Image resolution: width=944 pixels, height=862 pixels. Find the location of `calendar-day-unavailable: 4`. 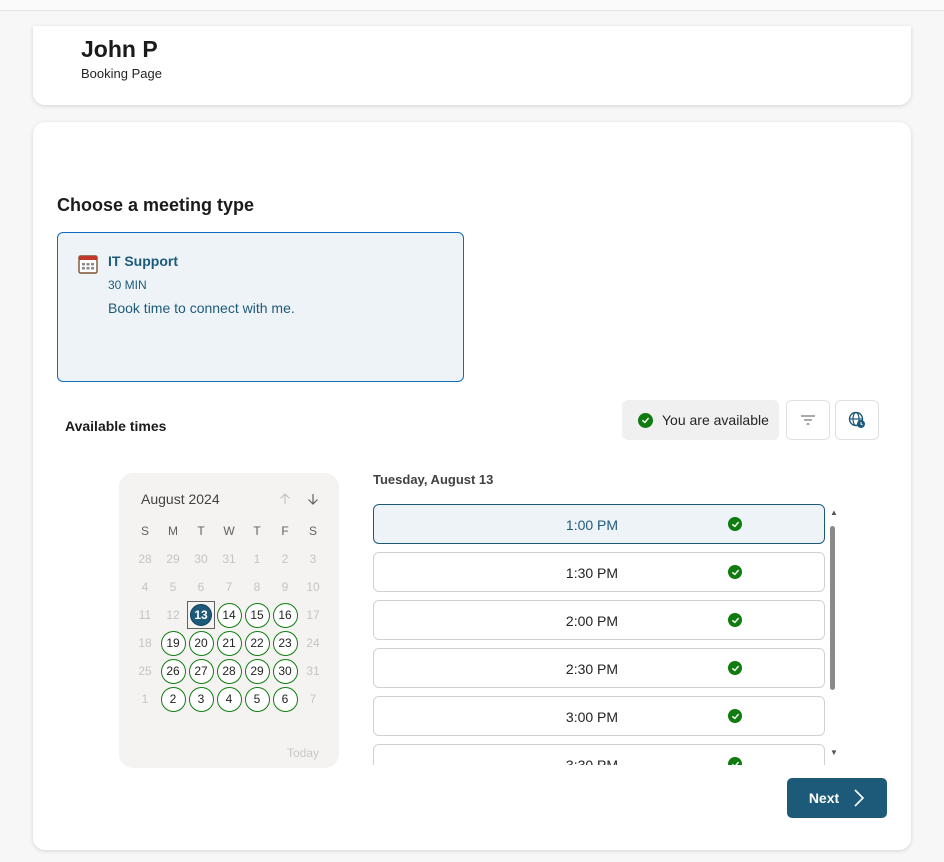

calendar-day-unavailable: 4 is located at coordinates (145, 587).